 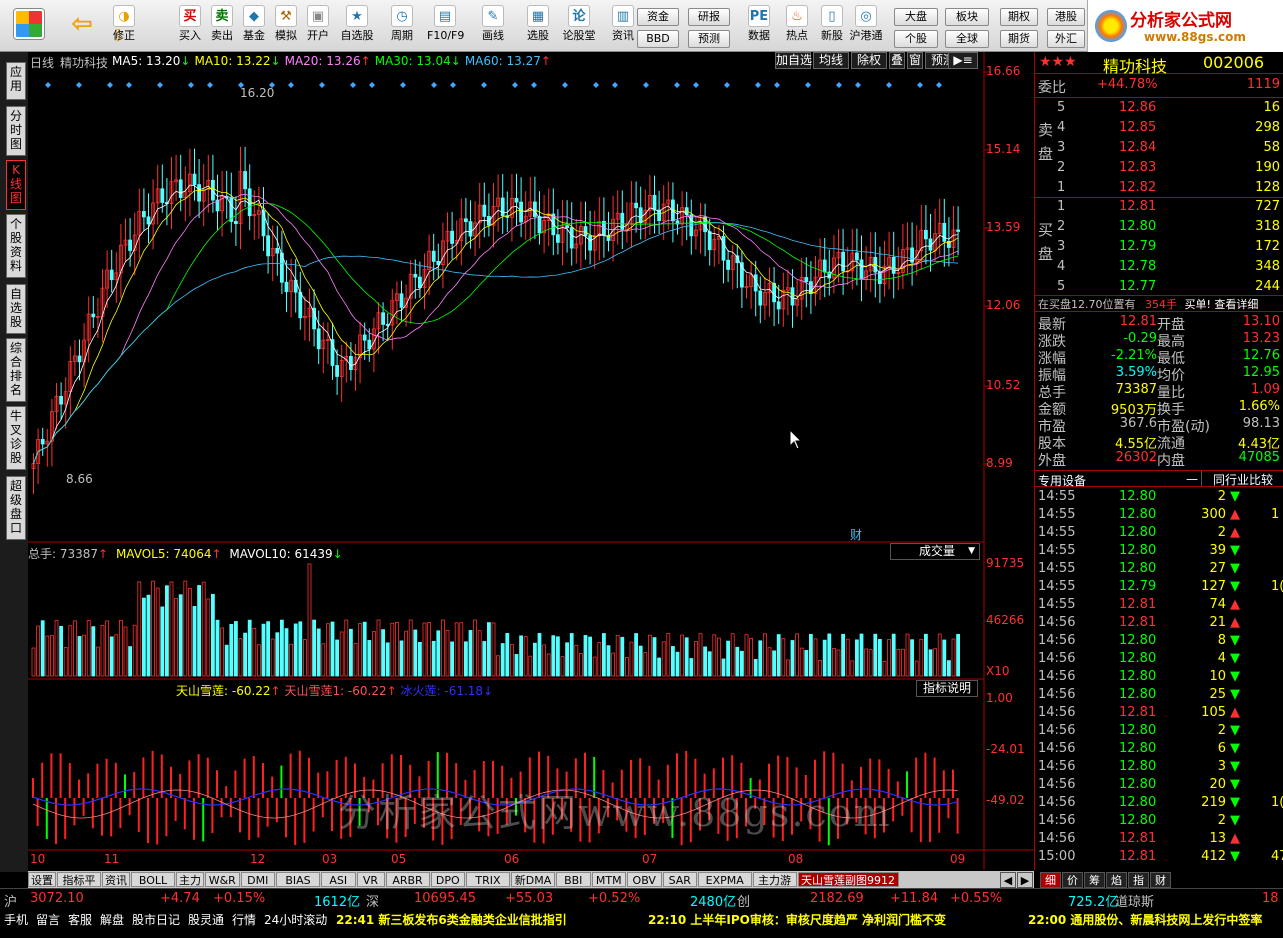 What do you see at coordinates (222, 26) in the screenshot?
I see `toolbar-button-b3: 卖卖出` at bounding box center [222, 26].